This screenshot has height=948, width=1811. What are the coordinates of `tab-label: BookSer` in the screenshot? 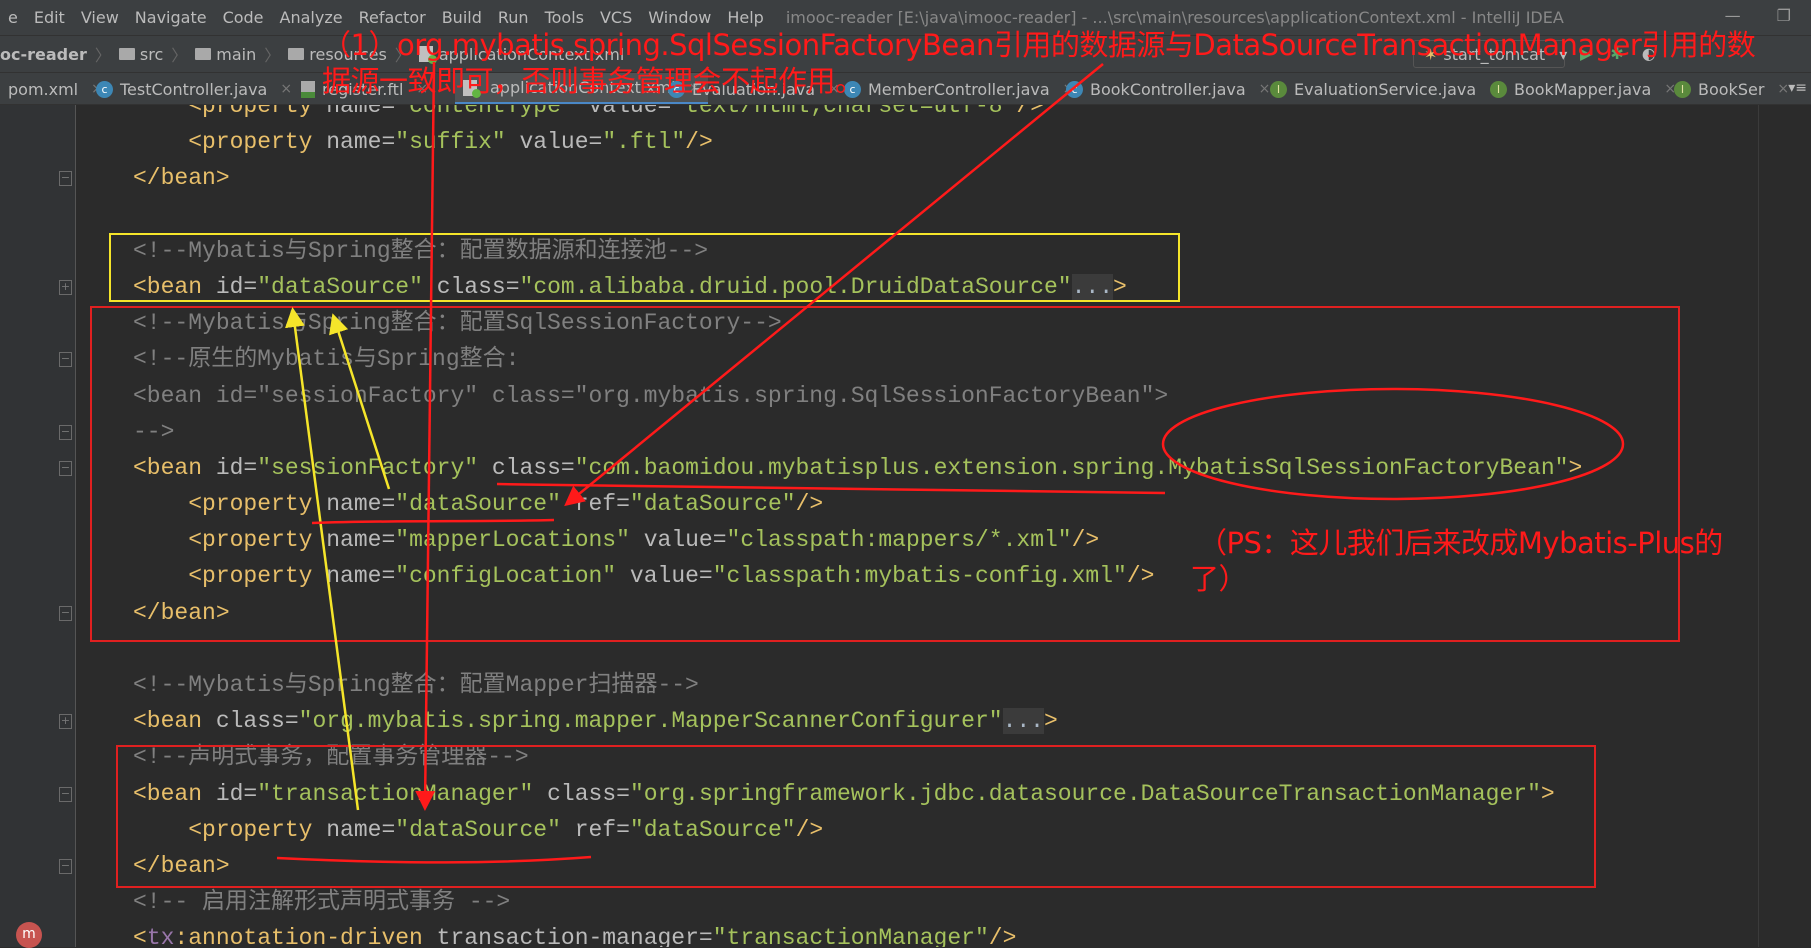 It's located at (1731, 89).